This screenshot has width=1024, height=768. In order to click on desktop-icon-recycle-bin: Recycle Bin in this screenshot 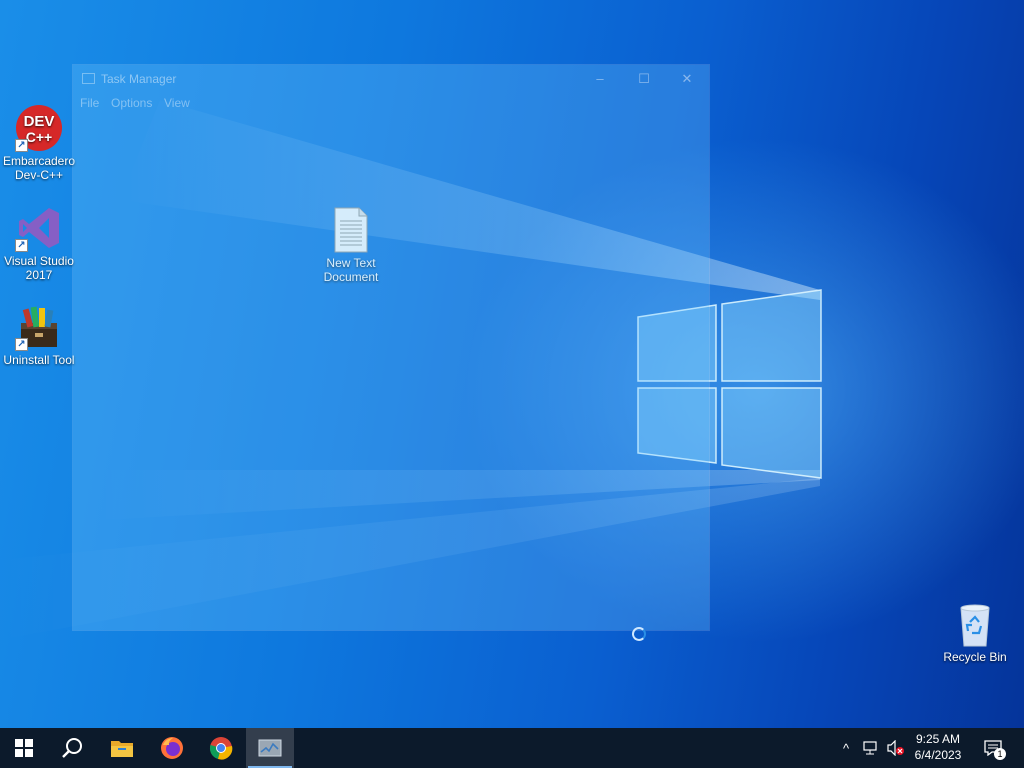, I will do `click(975, 632)`.